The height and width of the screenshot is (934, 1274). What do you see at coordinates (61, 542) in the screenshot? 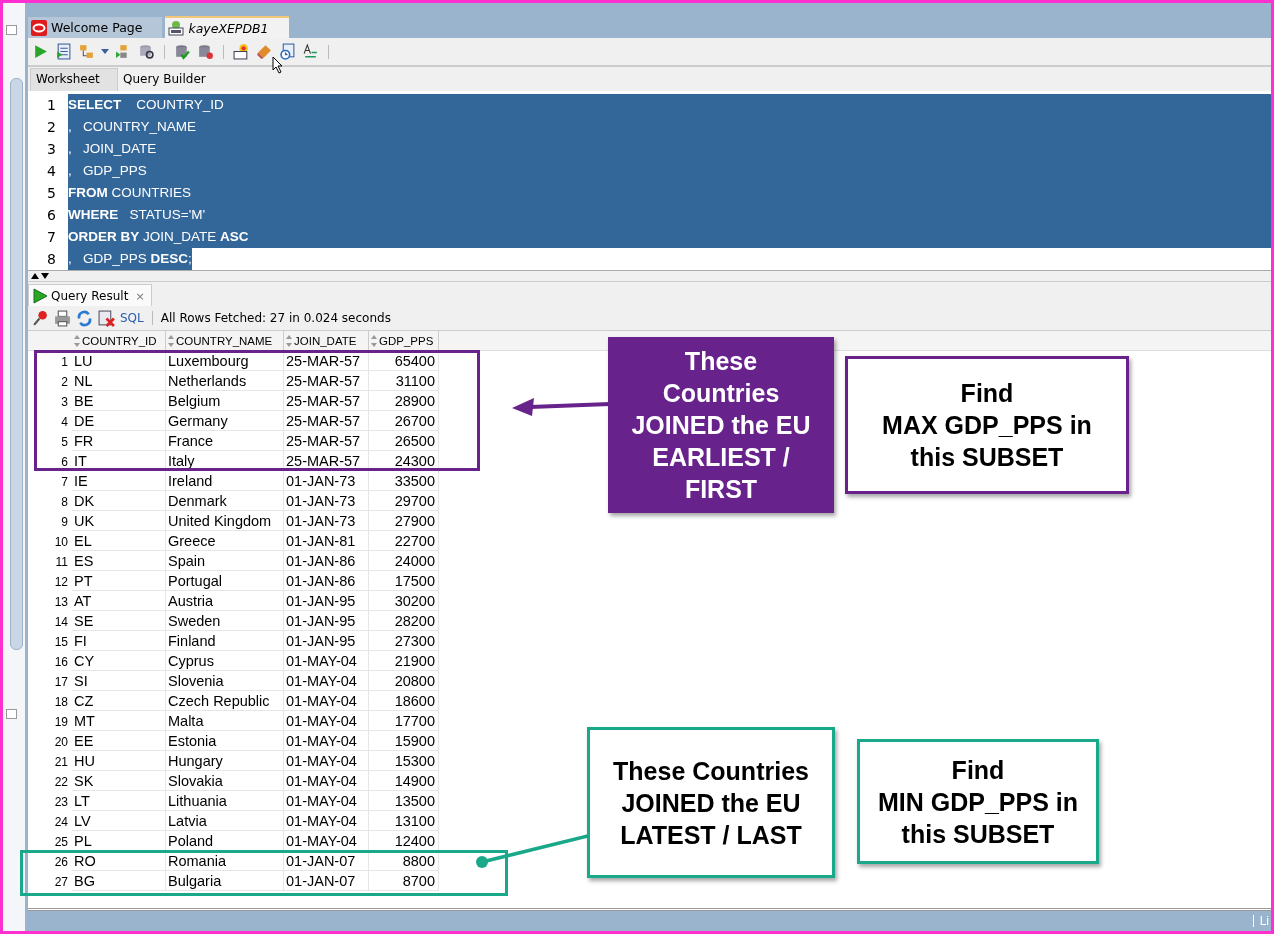
I see `row-number: 10` at bounding box center [61, 542].